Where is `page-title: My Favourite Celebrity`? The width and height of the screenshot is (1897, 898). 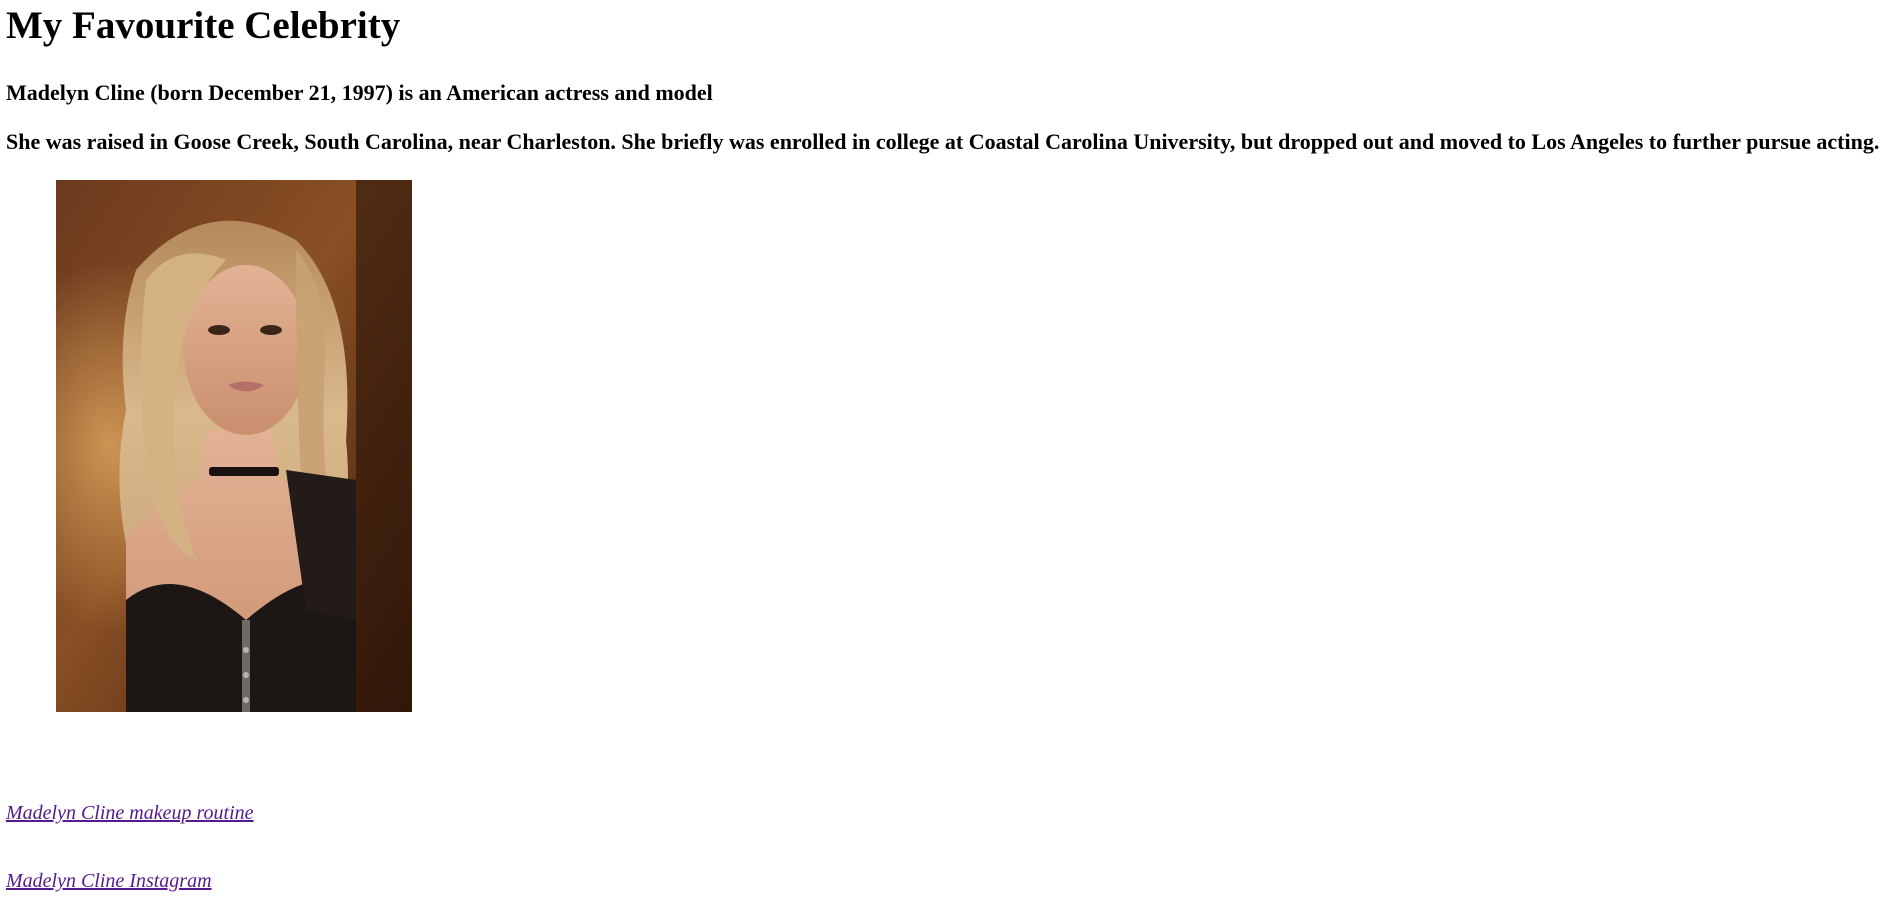 page-title: My Favourite Celebrity is located at coordinates (203, 25).